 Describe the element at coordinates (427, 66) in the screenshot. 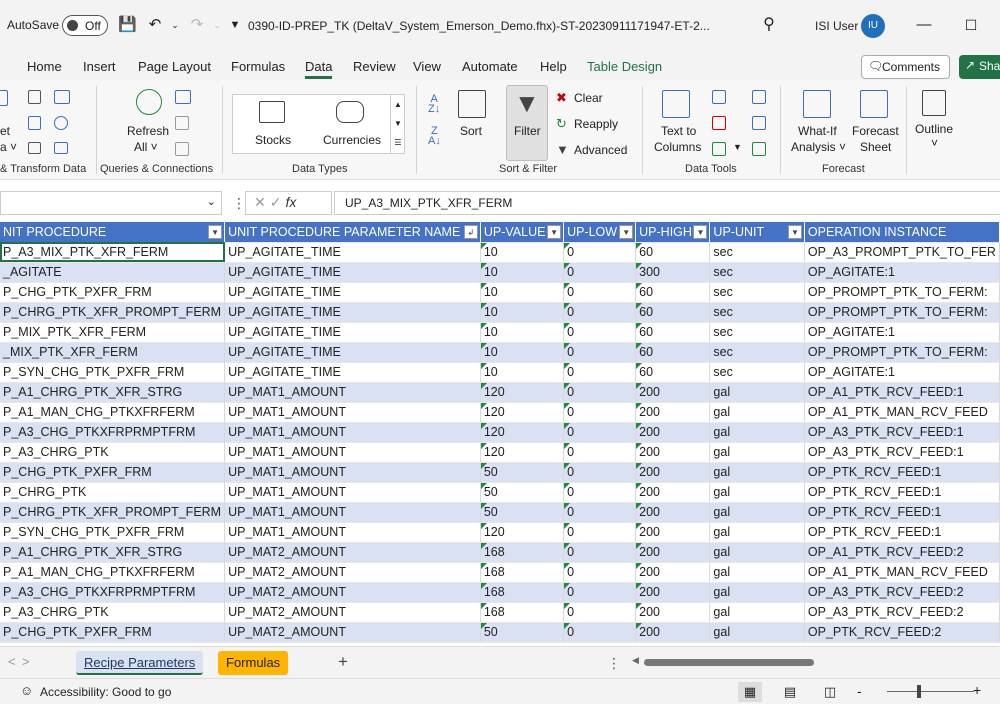

I see `tab-view: View` at that location.